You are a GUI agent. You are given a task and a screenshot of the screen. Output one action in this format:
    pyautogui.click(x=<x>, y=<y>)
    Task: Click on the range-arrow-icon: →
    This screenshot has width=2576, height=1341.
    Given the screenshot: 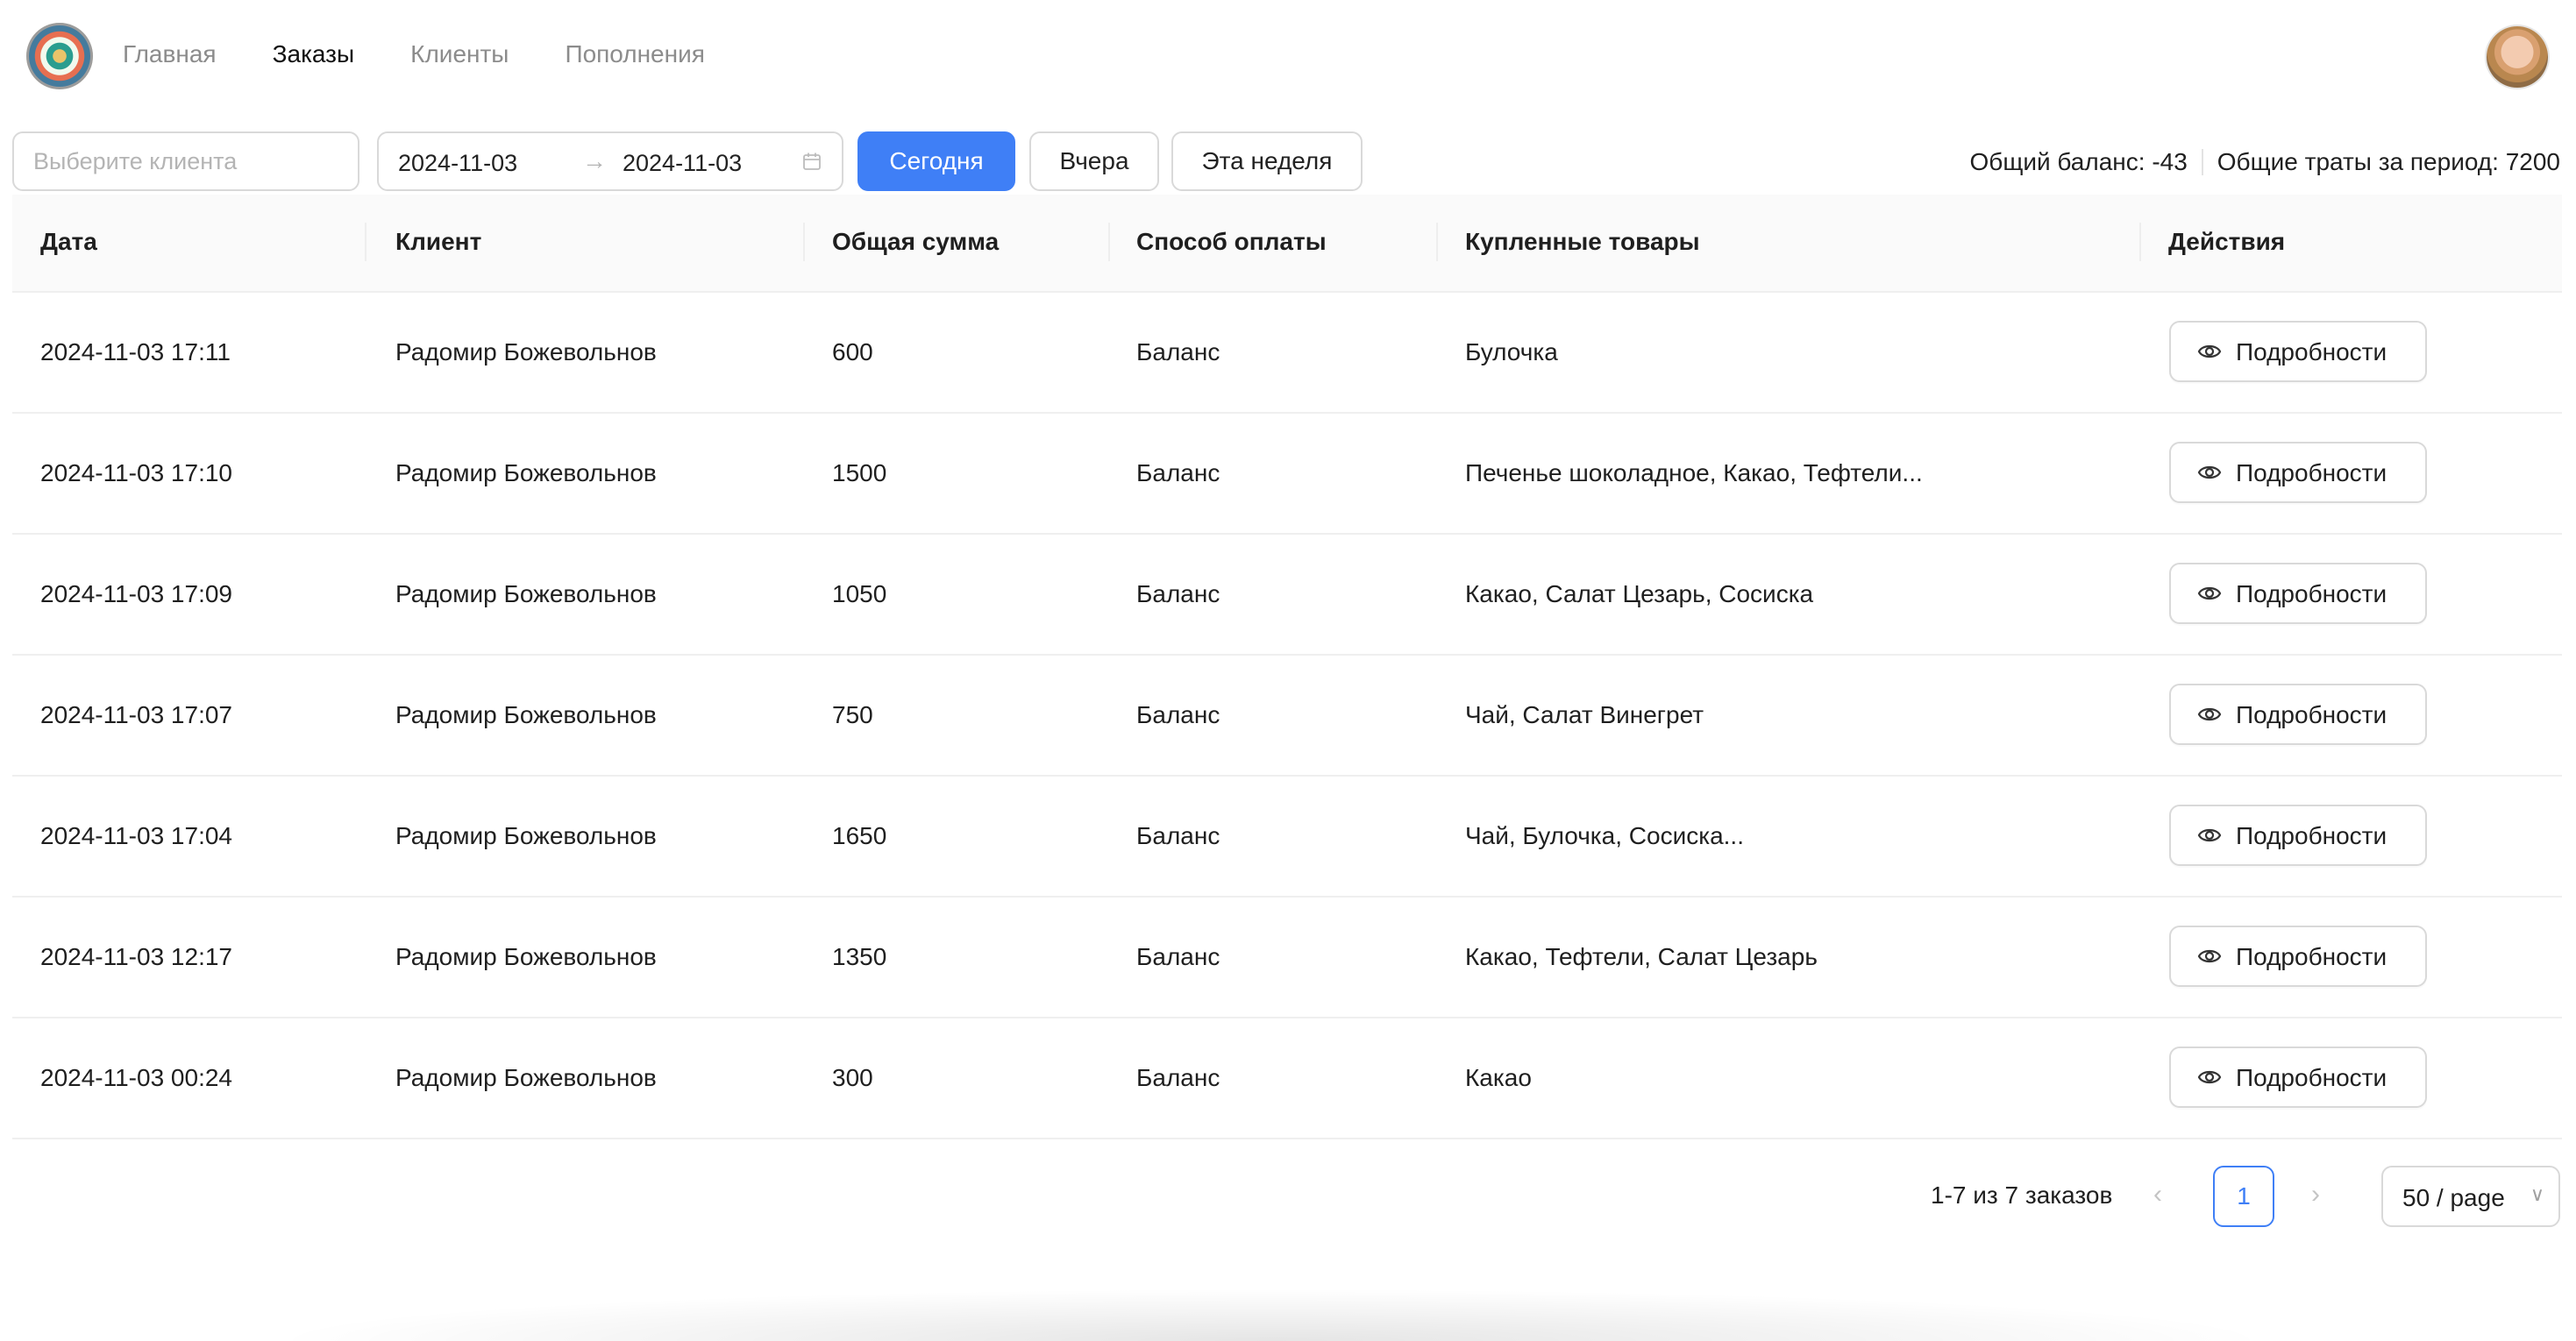 What is the action you would take?
    pyautogui.click(x=594, y=160)
    